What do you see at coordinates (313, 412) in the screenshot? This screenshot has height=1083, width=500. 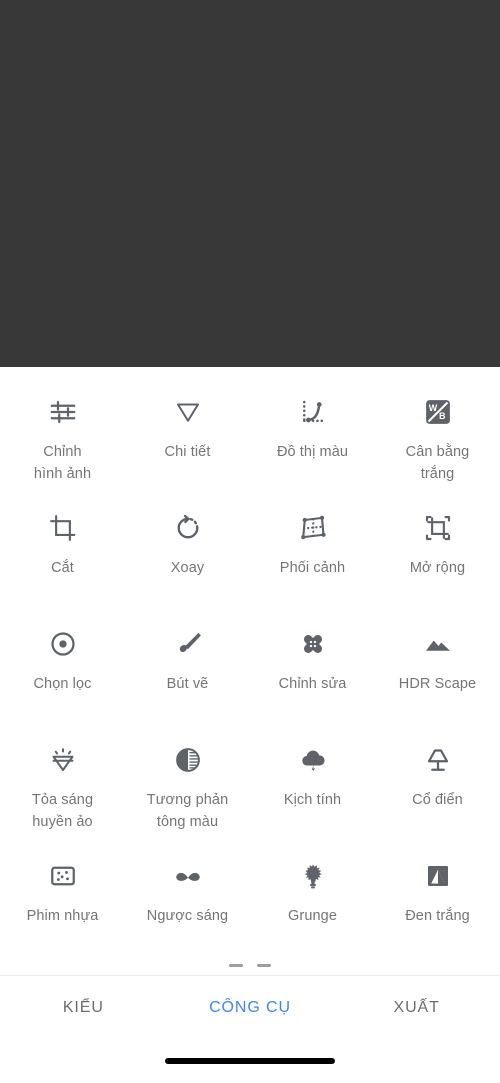 I see `curves-icon` at bounding box center [313, 412].